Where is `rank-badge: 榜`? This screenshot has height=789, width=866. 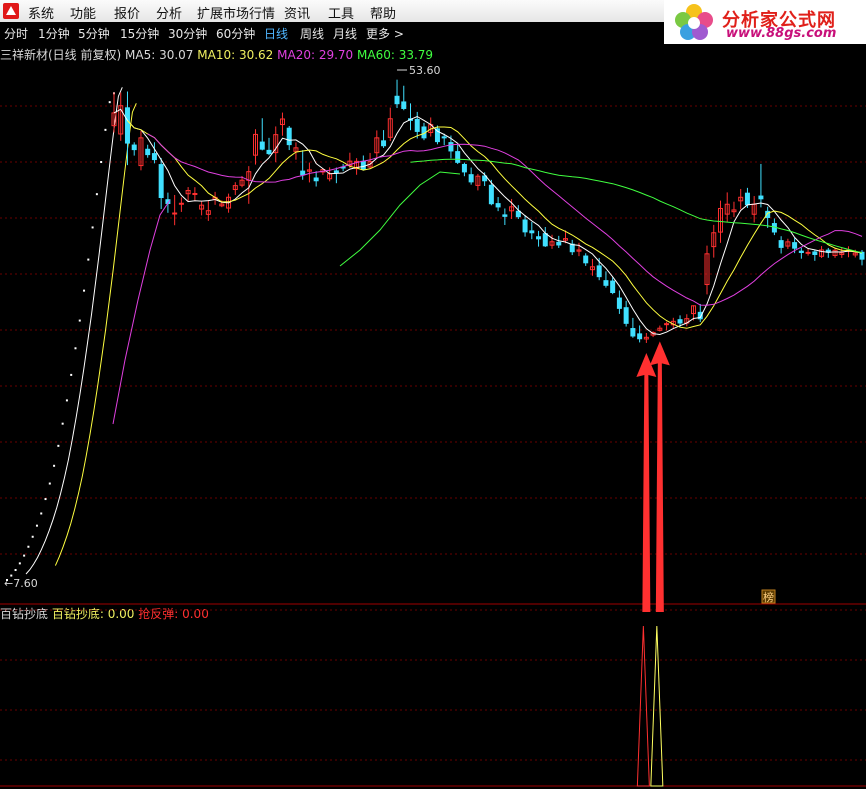 rank-badge: 榜 is located at coordinates (768, 597).